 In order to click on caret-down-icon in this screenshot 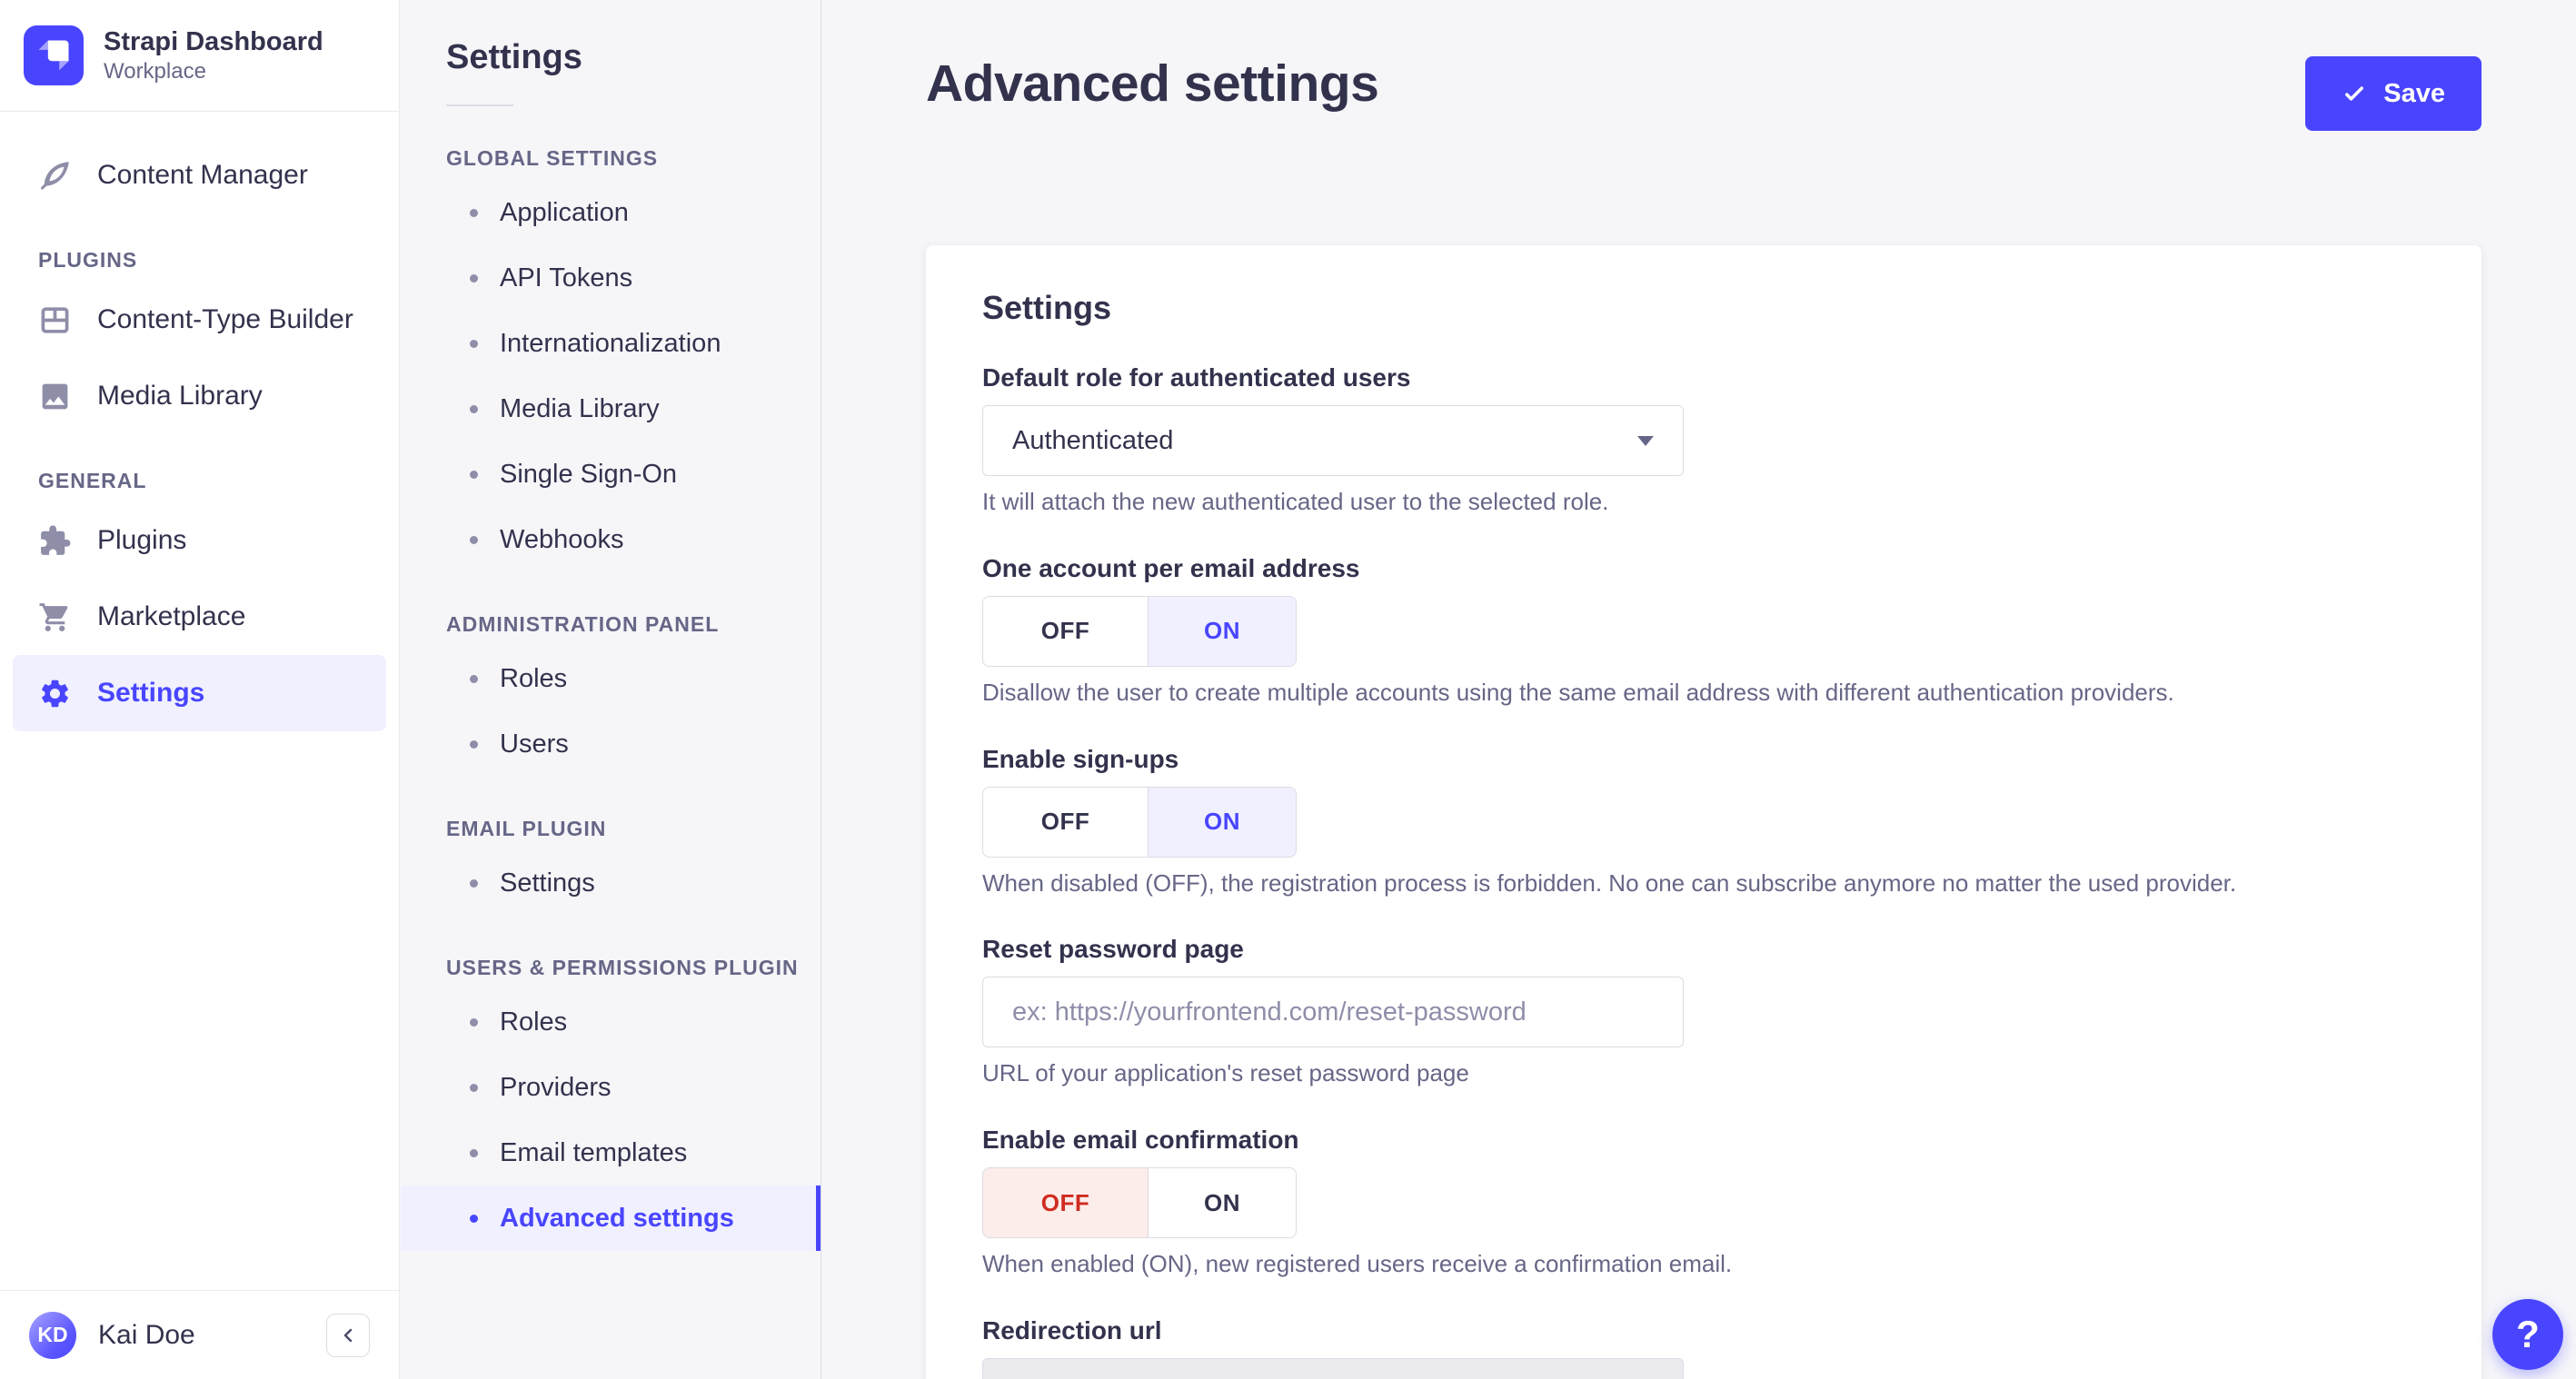, I will do `click(1646, 440)`.